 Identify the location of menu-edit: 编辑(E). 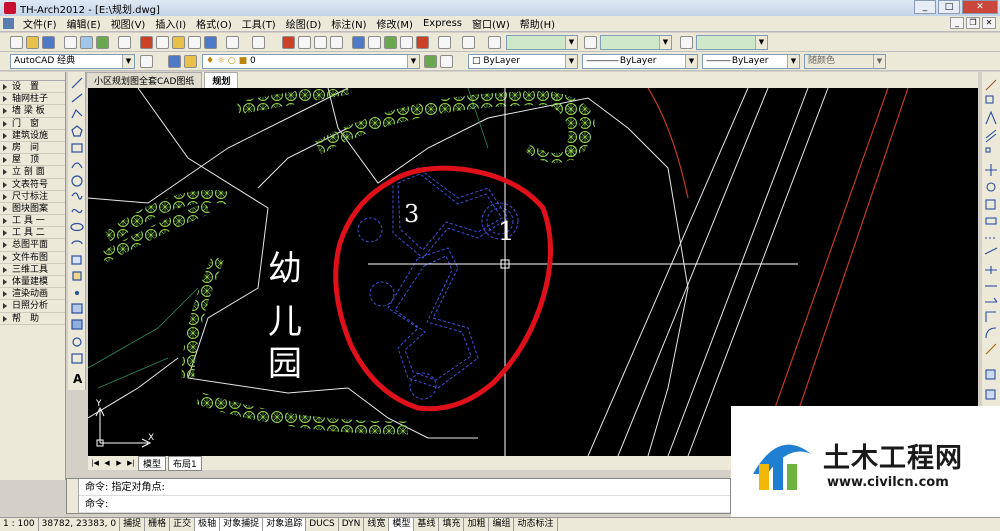
(84, 23).